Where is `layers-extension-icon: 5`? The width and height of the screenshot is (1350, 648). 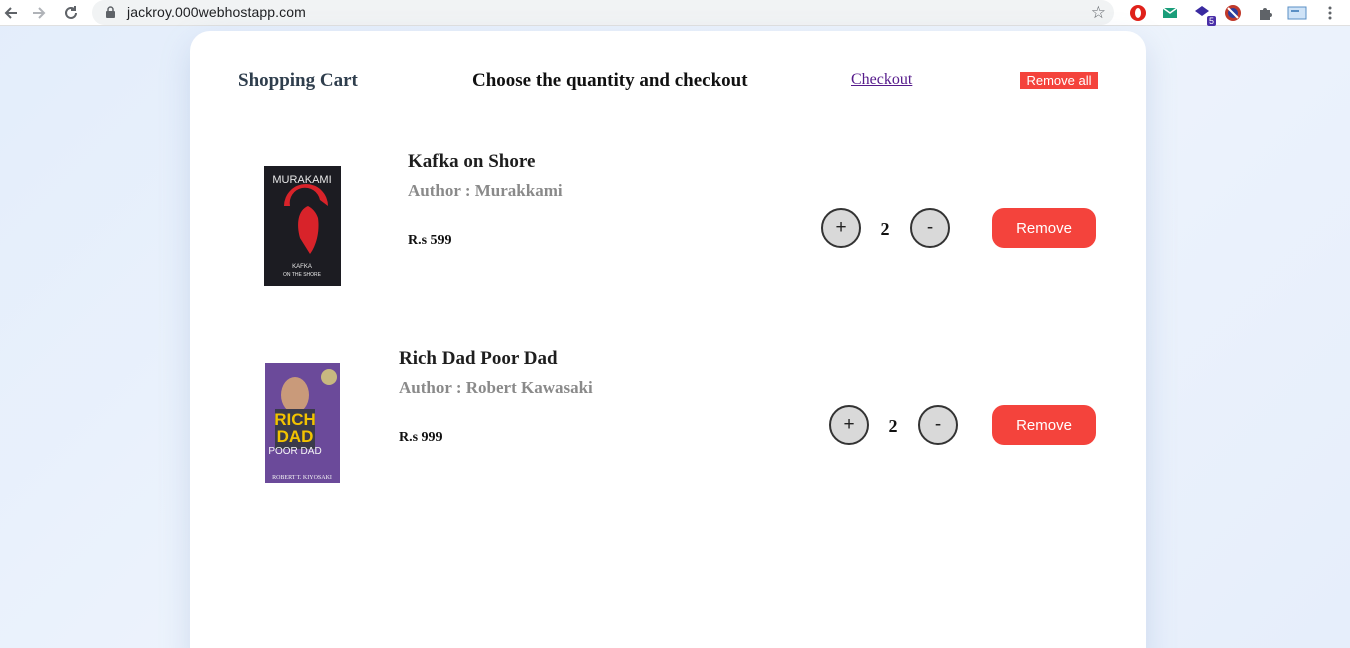
layers-extension-icon: 5 is located at coordinates (1204, 14).